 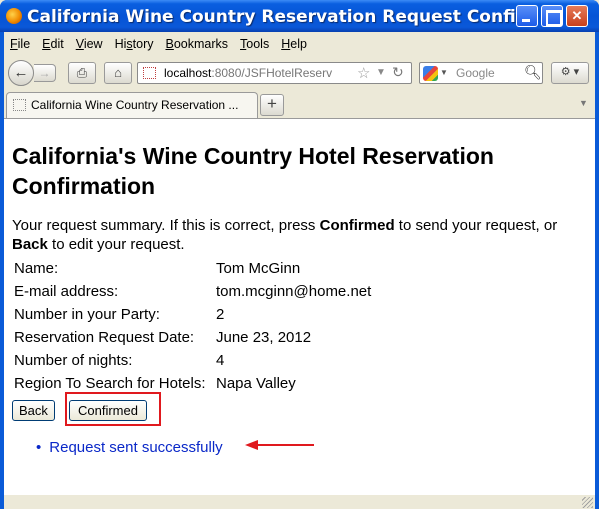 What do you see at coordinates (475, 73) in the screenshot?
I see `search-input: Google` at bounding box center [475, 73].